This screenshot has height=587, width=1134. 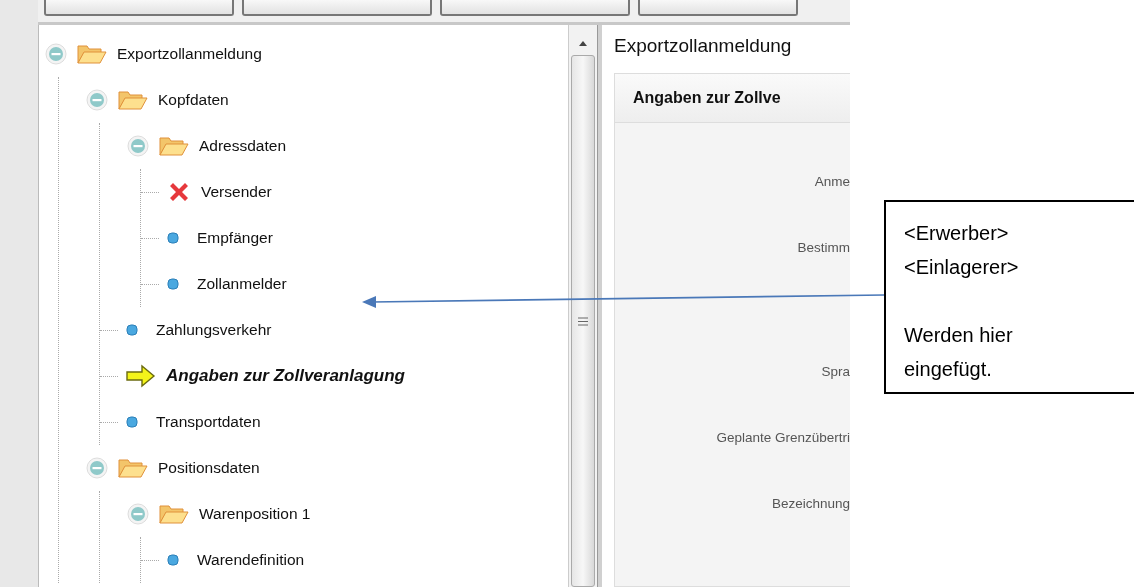 What do you see at coordinates (208, 422) in the screenshot?
I see `tree-node-label: Transportdaten` at bounding box center [208, 422].